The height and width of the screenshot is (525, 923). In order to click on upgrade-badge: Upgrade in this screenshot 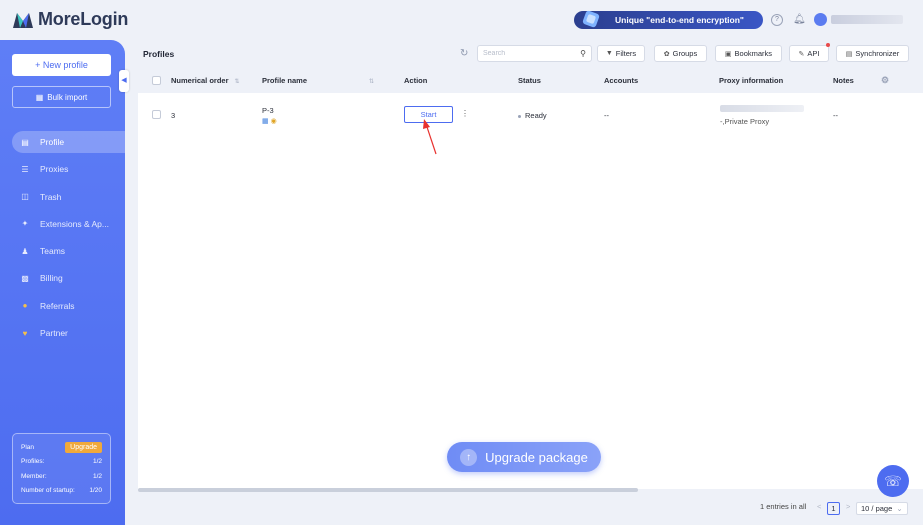, I will do `click(83, 447)`.